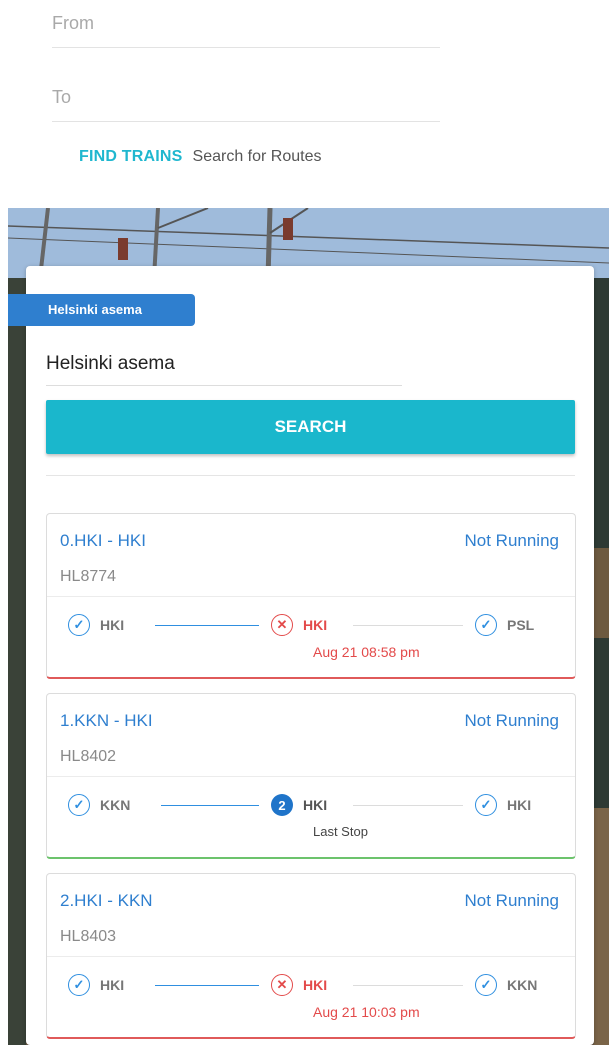 This screenshot has width=609, height=1045. I want to click on from-input, so click(246, 23).